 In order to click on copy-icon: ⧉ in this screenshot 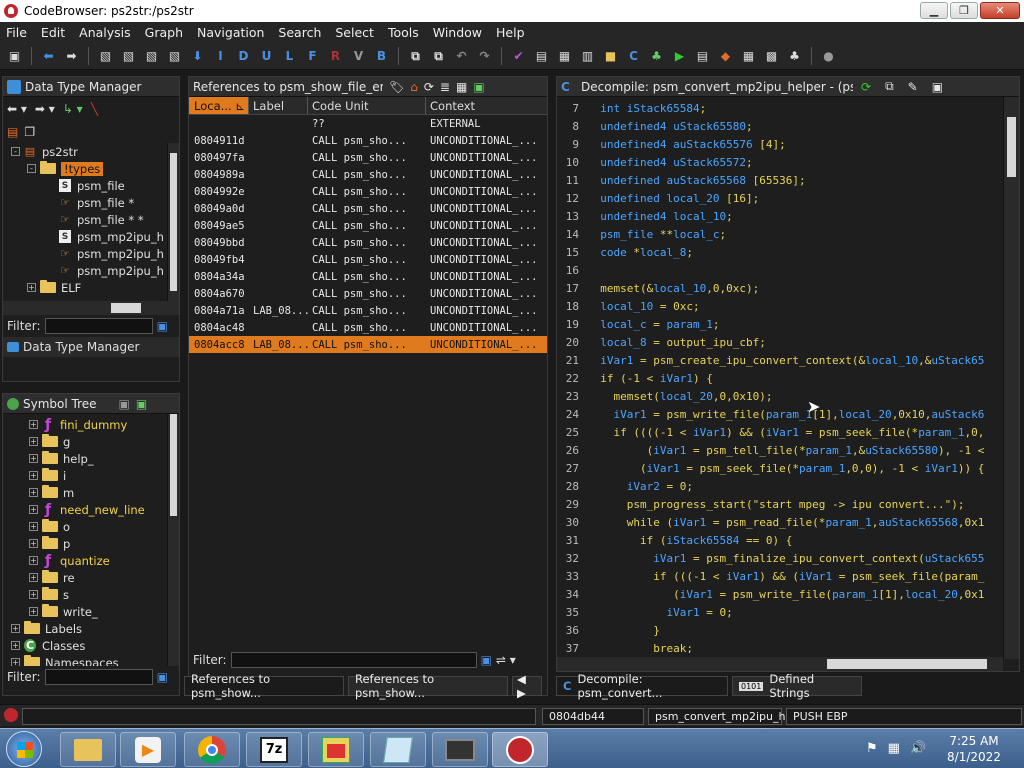, I will do `click(415, 56)`.